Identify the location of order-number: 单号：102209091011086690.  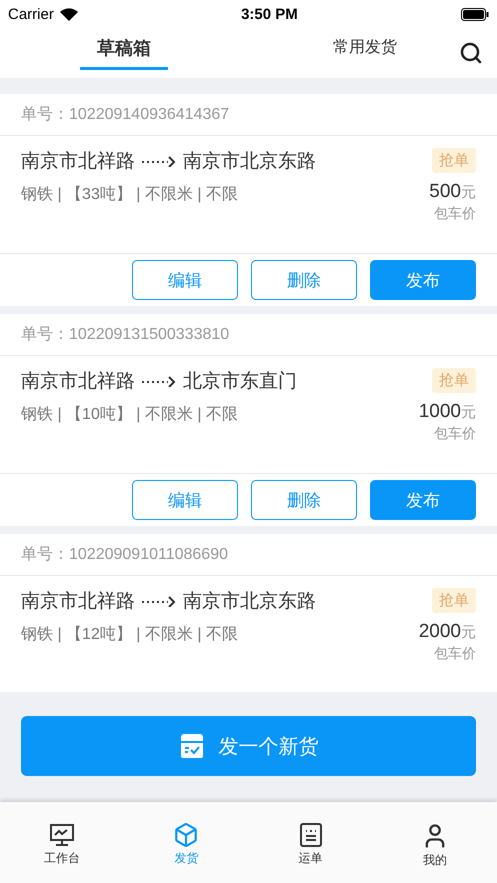
(124, 555).